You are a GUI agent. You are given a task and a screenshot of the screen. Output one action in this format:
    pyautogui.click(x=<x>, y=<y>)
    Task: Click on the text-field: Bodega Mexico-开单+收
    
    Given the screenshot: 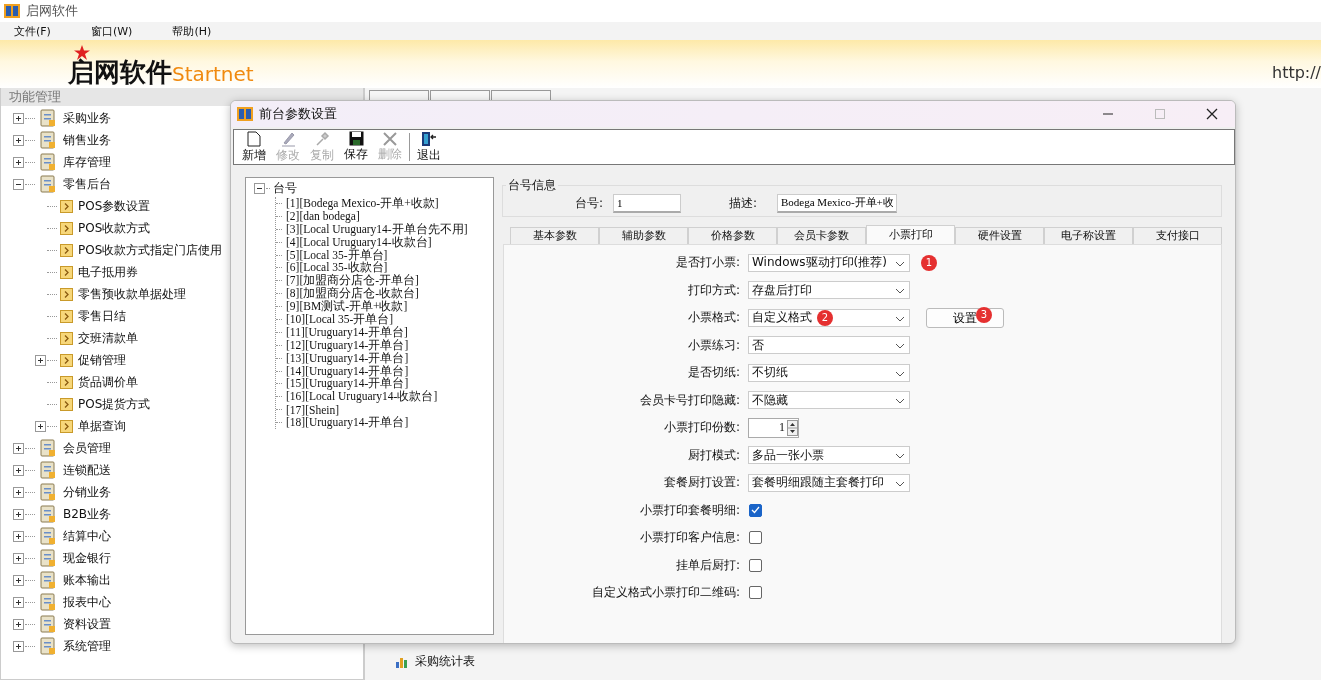 What is the action you would take?
    pyautogui.click(x=837, y=203)
    